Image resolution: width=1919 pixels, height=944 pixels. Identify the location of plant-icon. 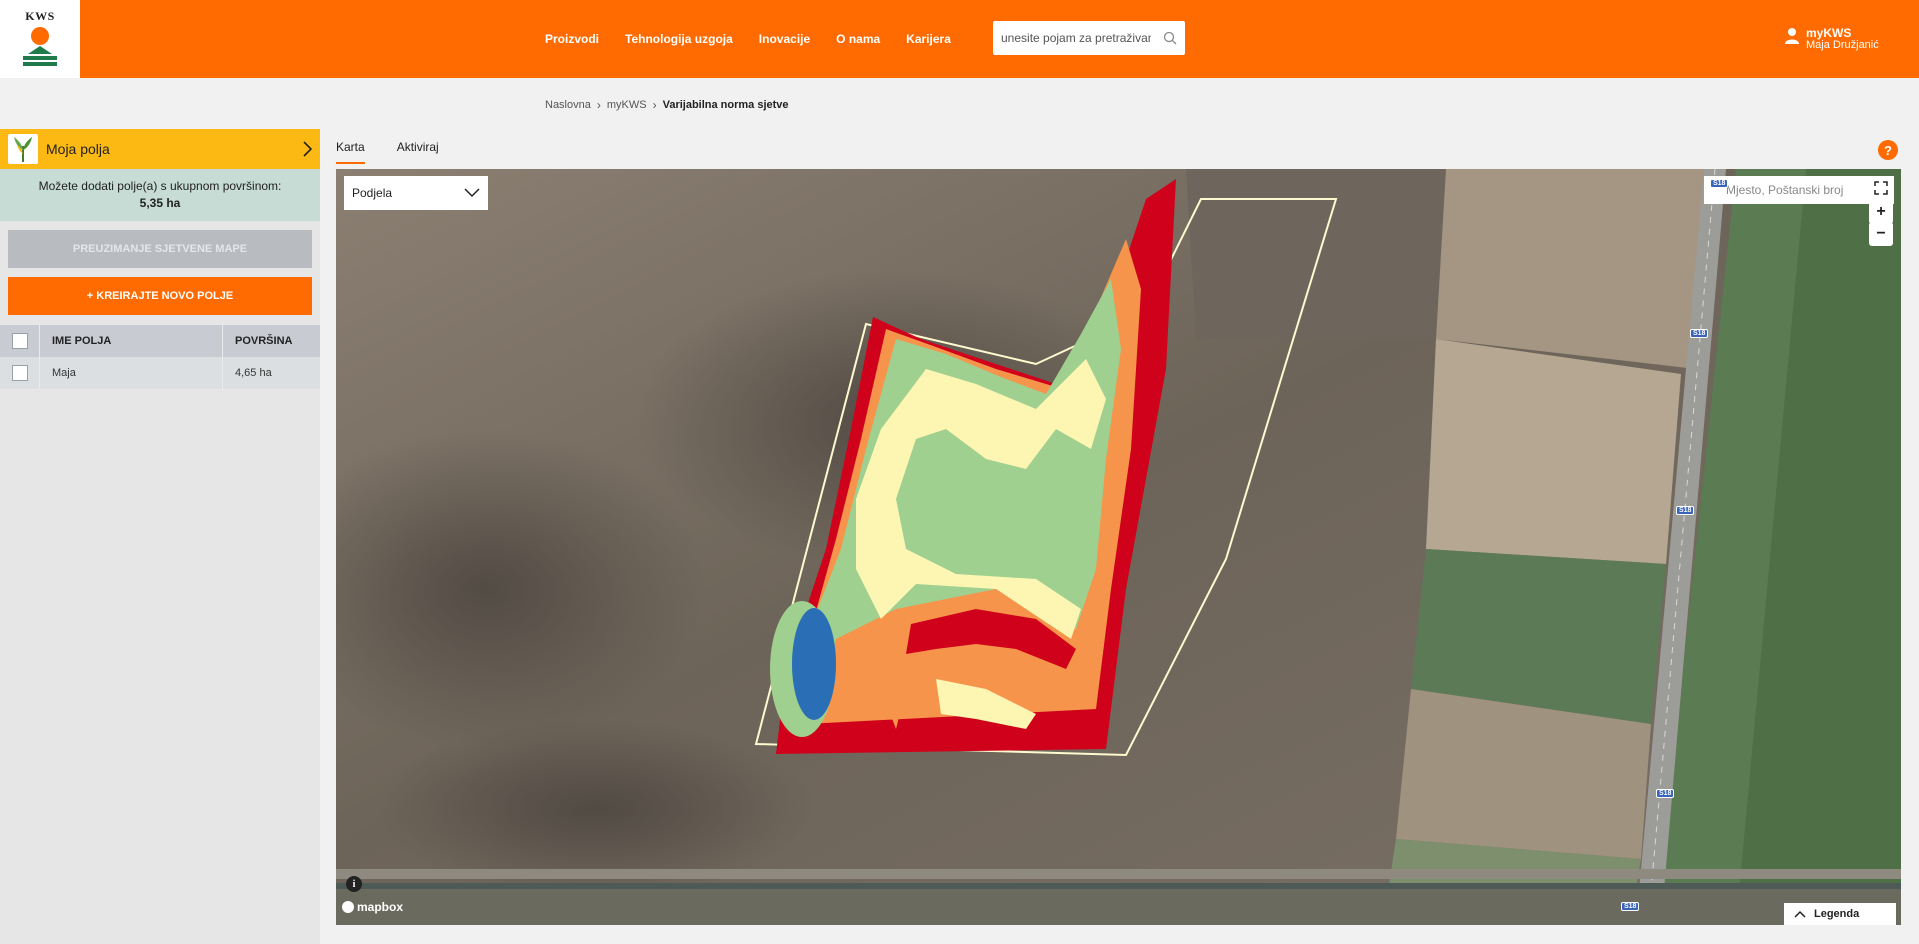
(23, 149).